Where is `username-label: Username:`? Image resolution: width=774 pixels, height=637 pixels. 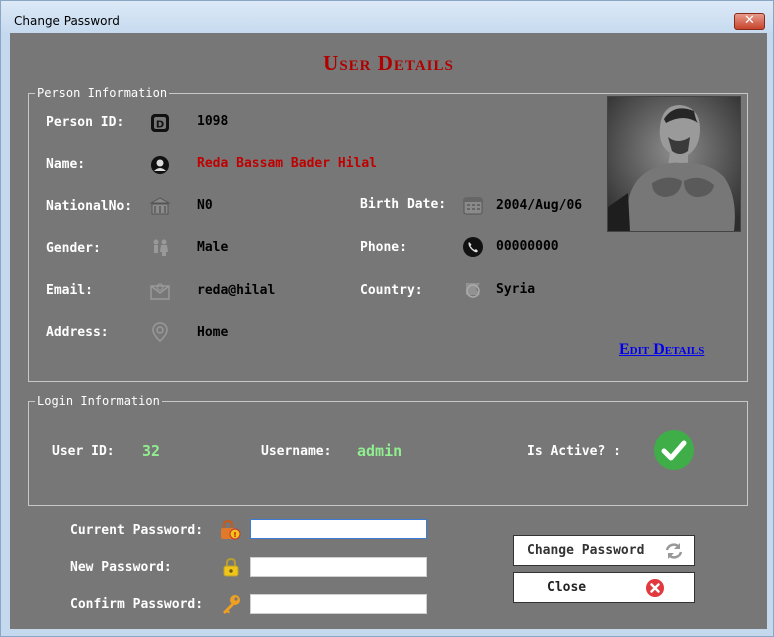 username-label: Username: is located at coordinates (296, 451).